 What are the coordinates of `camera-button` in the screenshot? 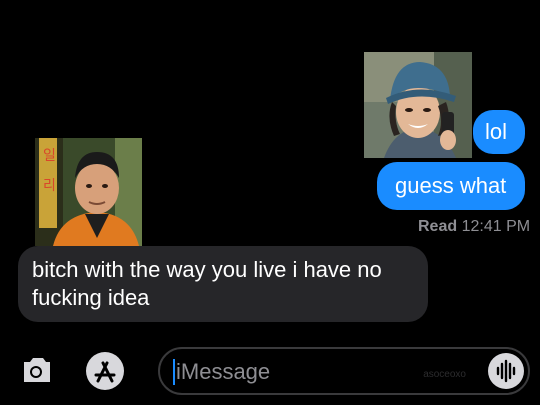 It's located at (36, 370).